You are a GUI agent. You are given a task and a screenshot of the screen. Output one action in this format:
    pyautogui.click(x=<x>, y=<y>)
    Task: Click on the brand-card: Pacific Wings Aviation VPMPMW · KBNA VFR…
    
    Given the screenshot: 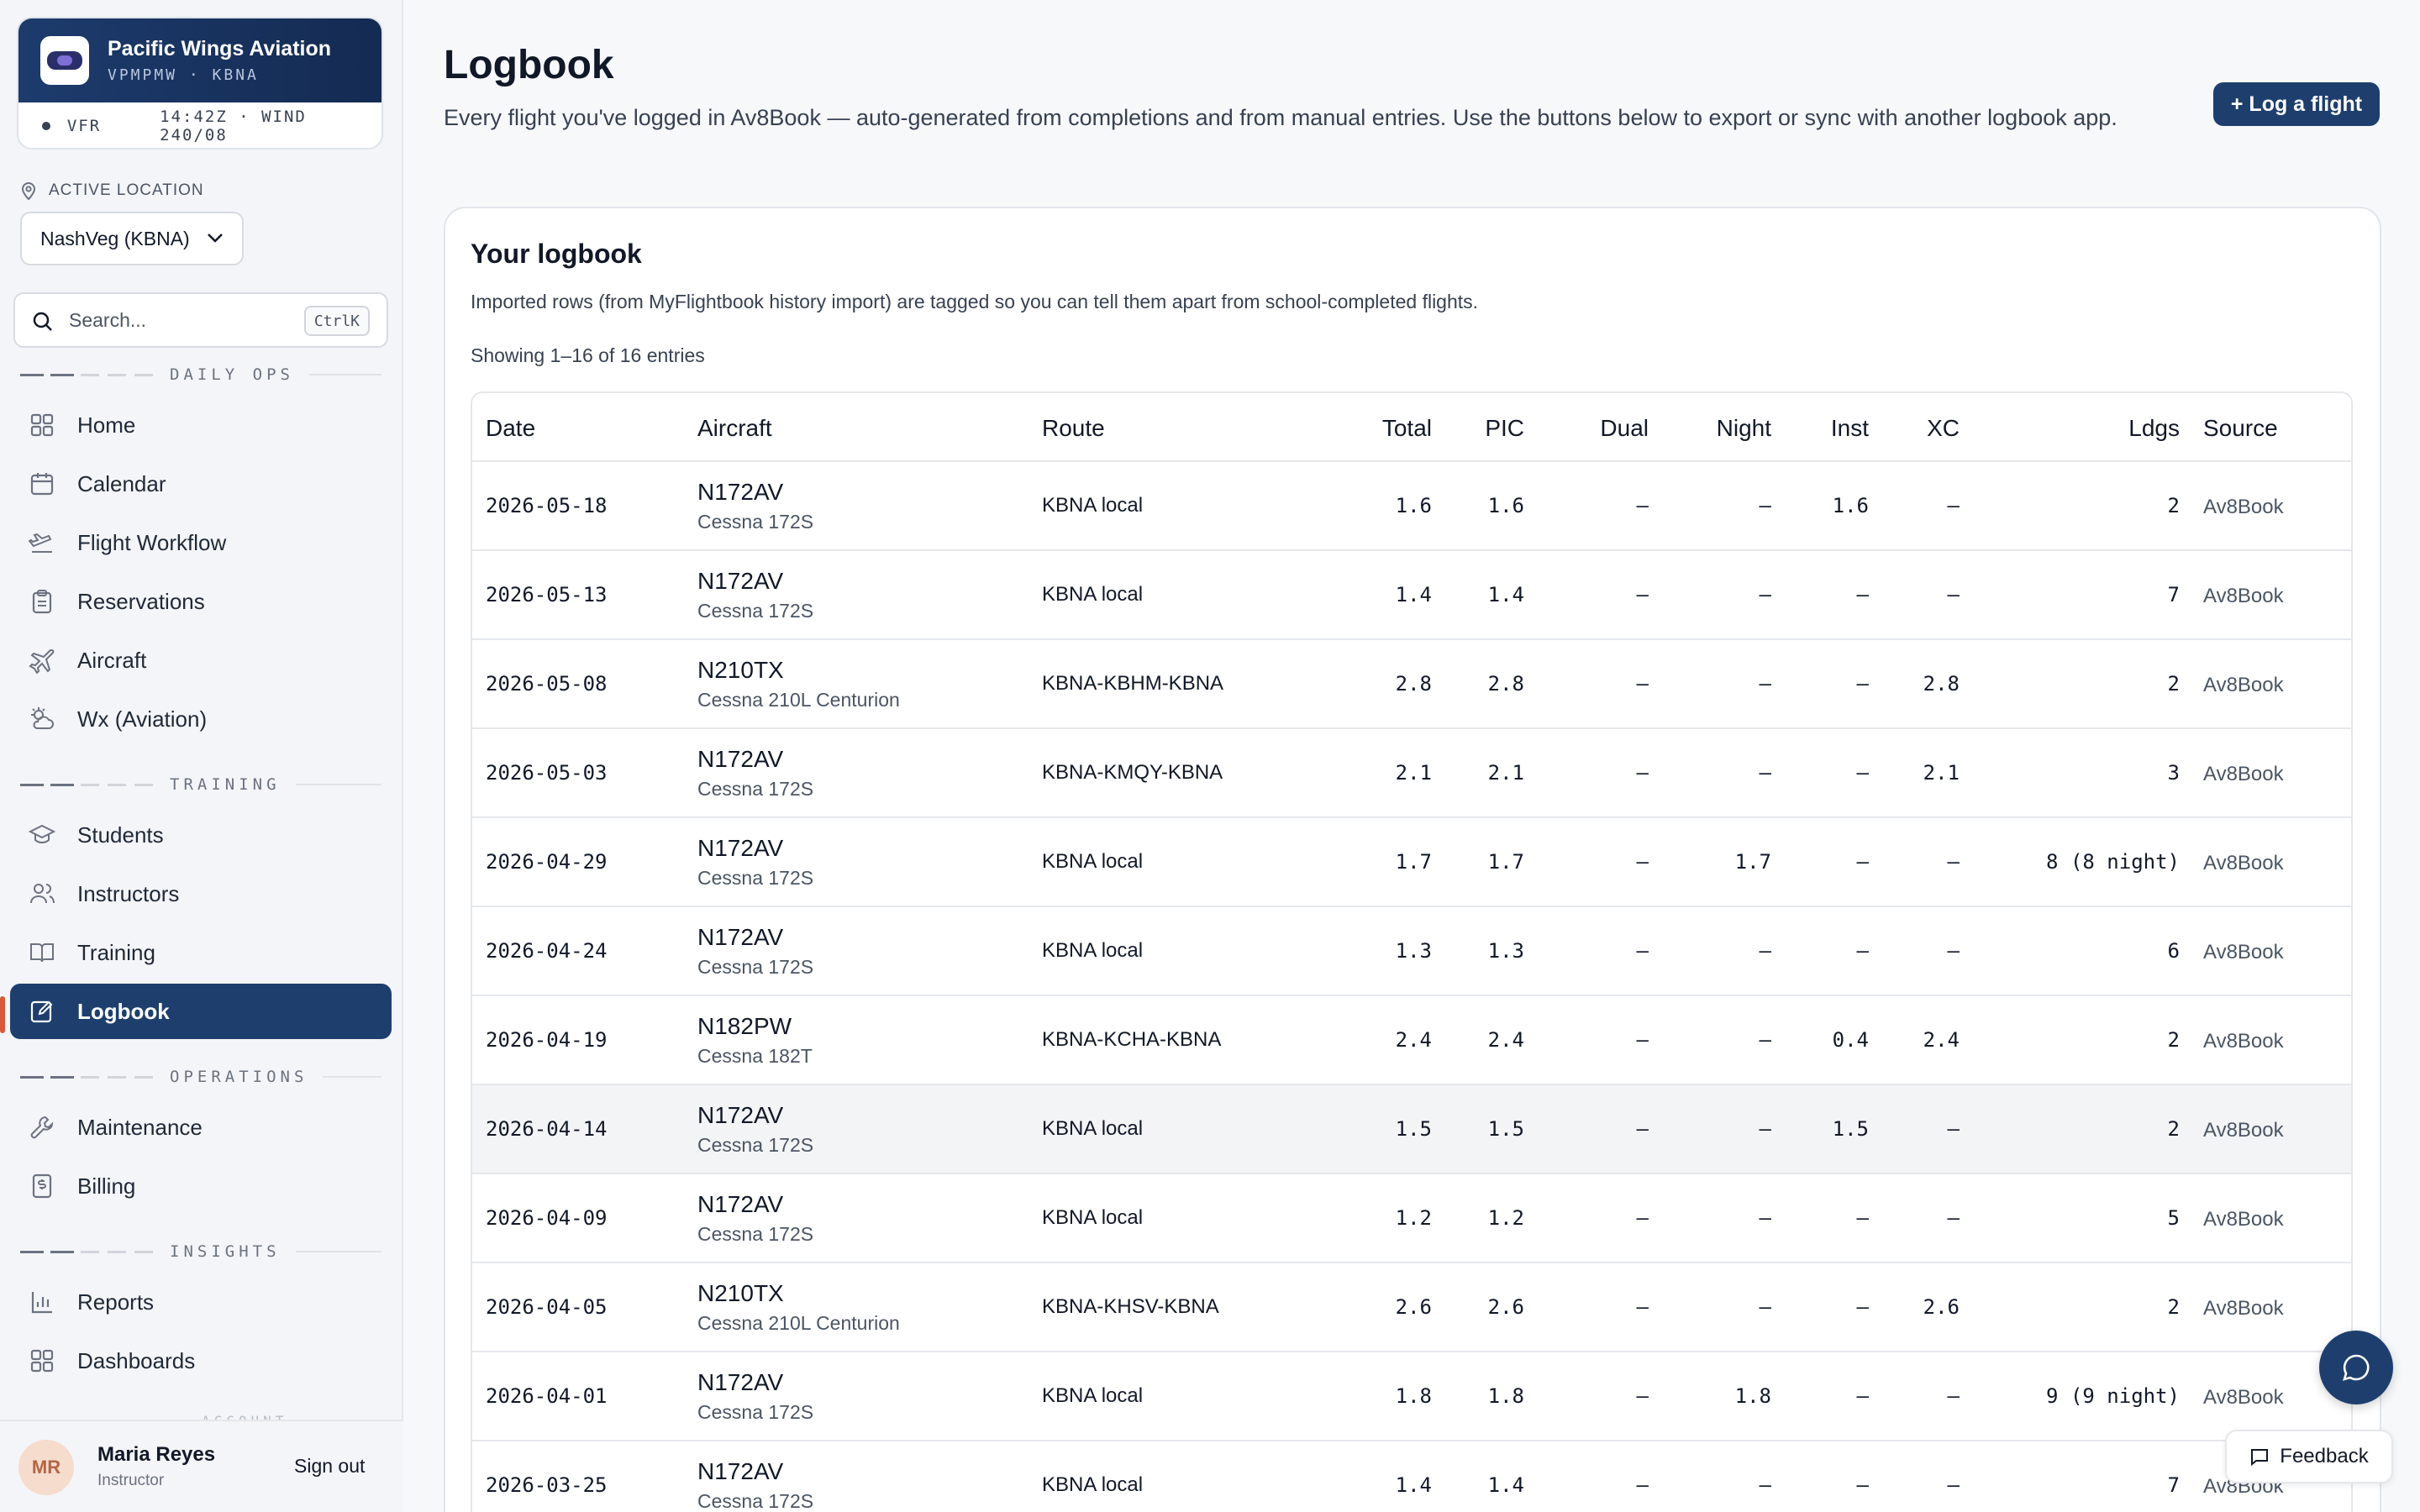 What is the action you would take?
    pyautogui.click(x=200, y=83)
    